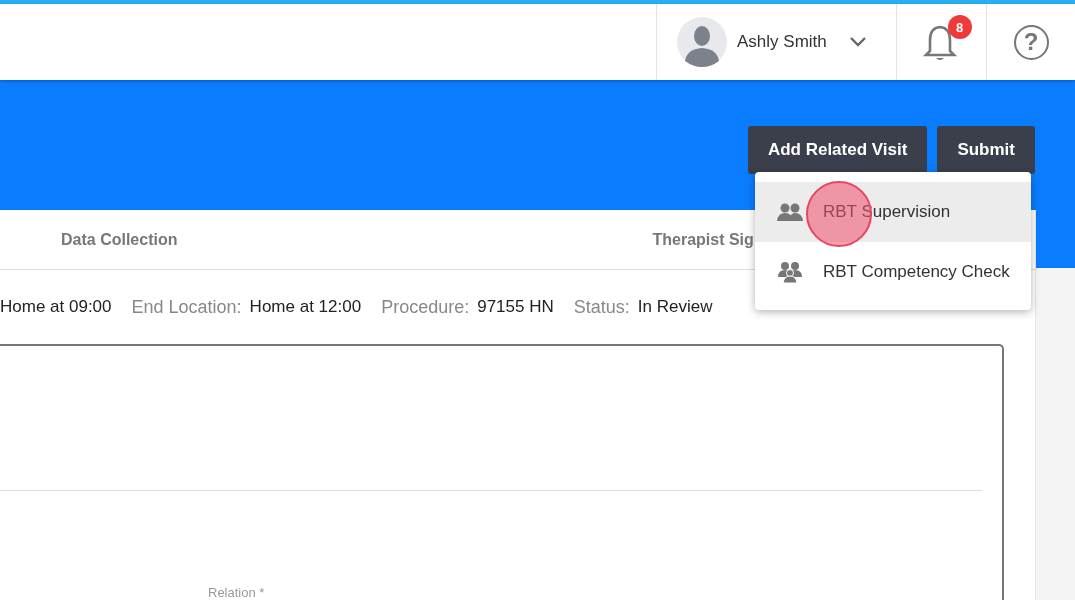  Describe the element at coordinates (702, 42) in the screenshot. I see `avatar-icon` at that location.